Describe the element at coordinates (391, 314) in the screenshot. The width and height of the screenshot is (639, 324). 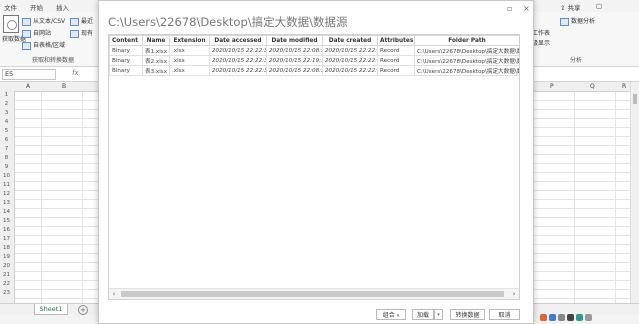
I see `combine-button: 组合 ▾` at that location.